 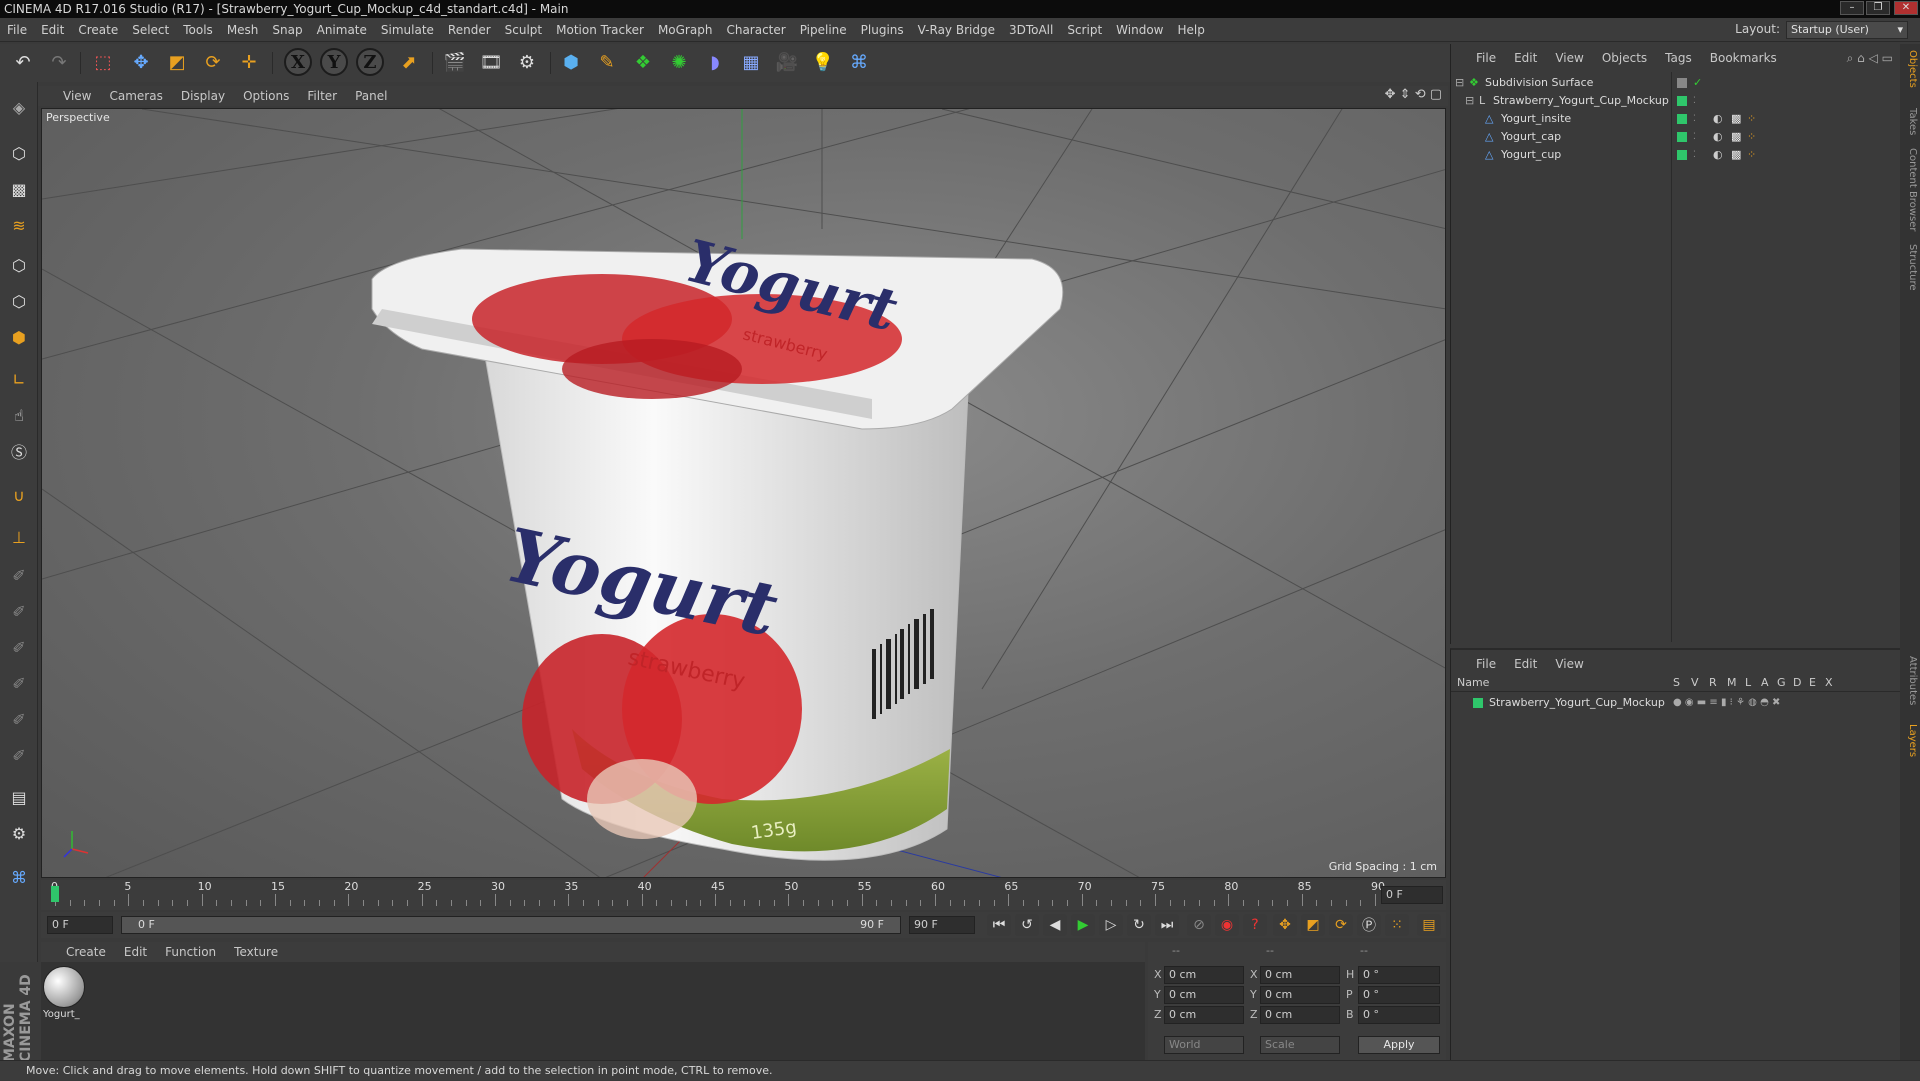 I want to click on tree-row-yogurt-cup: △ Yogurt_cup ⁚ ◐ ▩ ⁘, so click(x=1676, y=155).